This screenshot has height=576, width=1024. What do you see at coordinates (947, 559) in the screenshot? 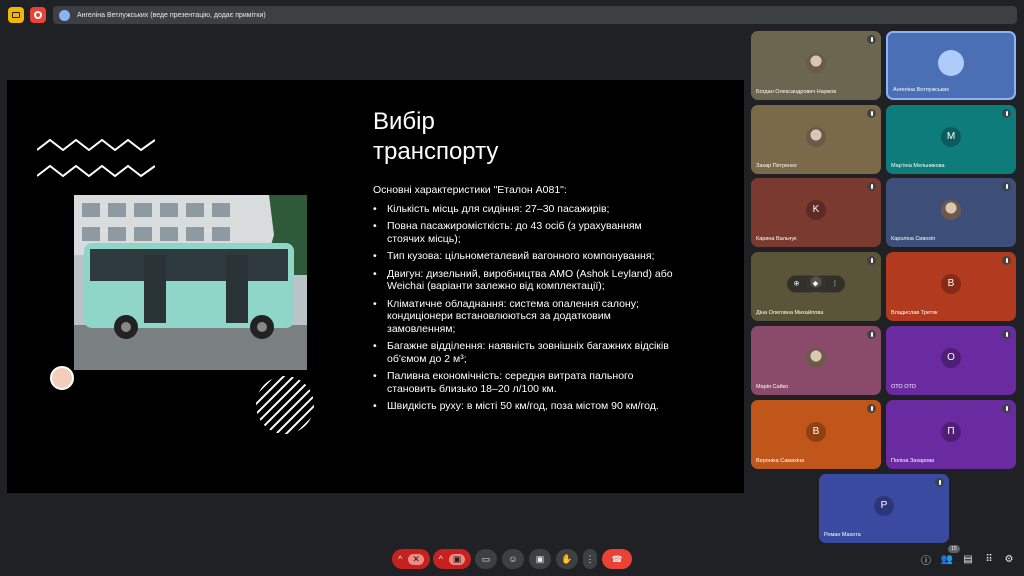
I see `people-icon: 👥` at bounding box center [947, 559].